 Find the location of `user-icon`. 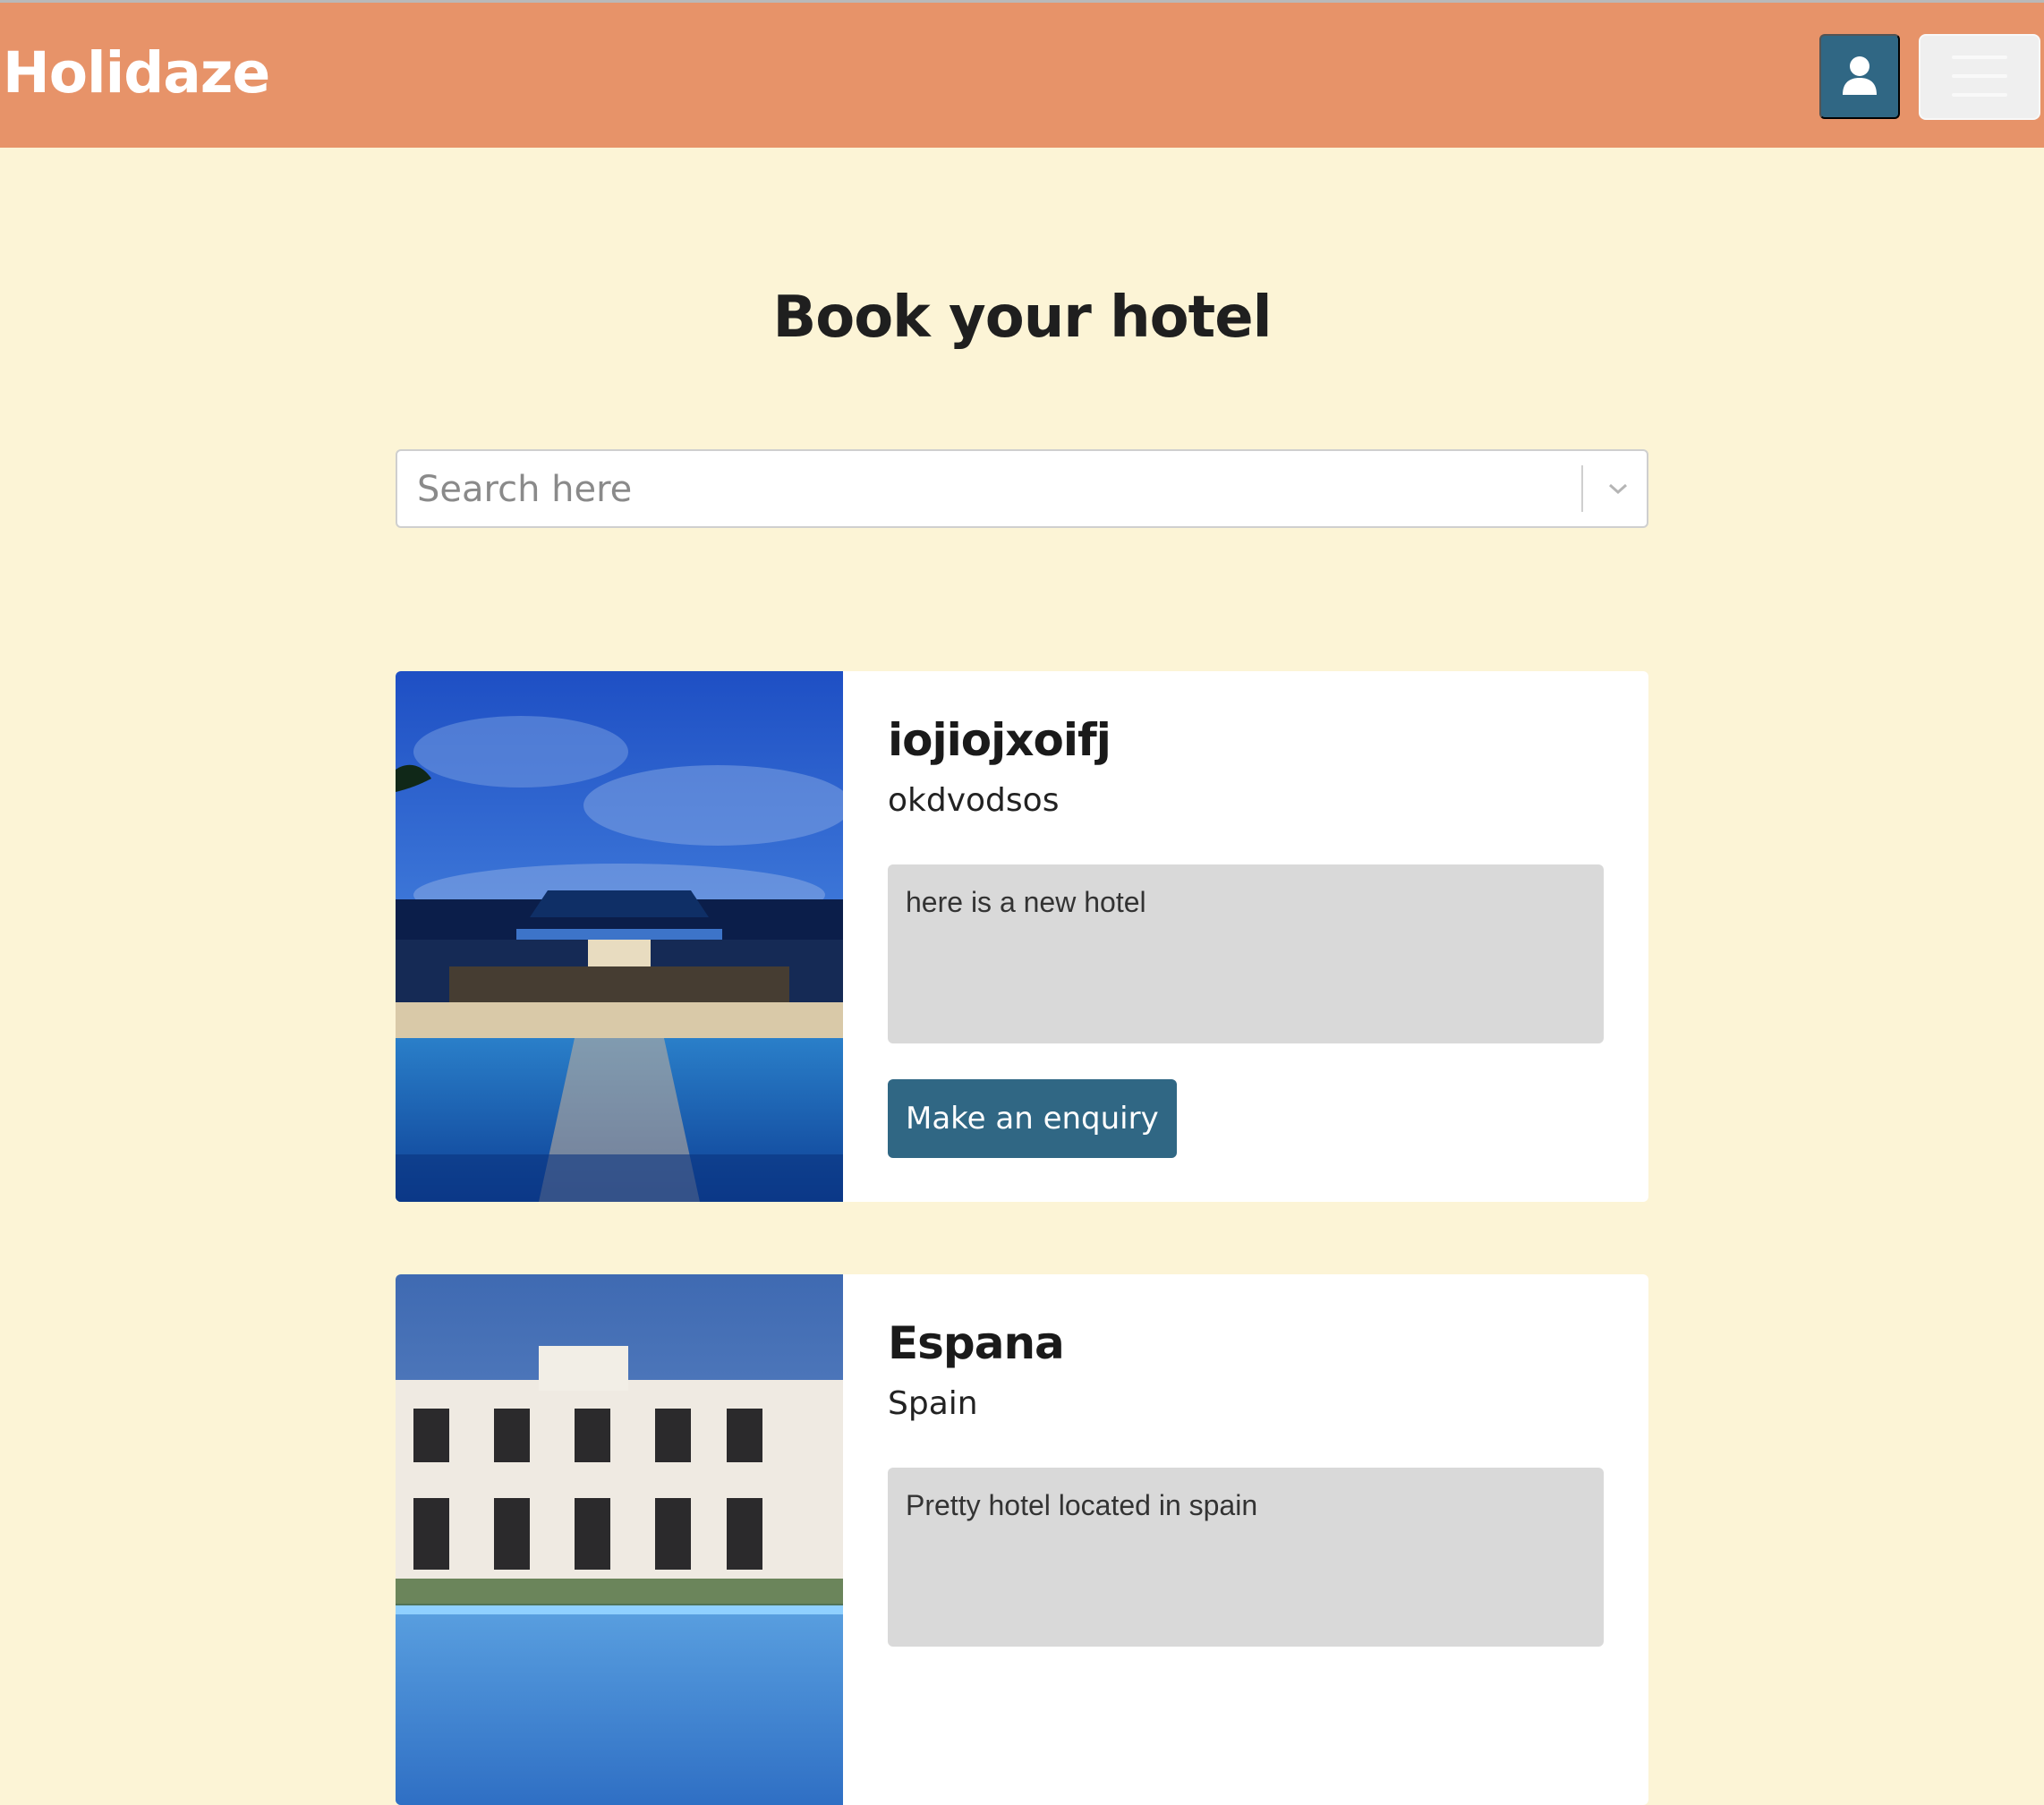

user-icon is located at coordinates (1860, 76).